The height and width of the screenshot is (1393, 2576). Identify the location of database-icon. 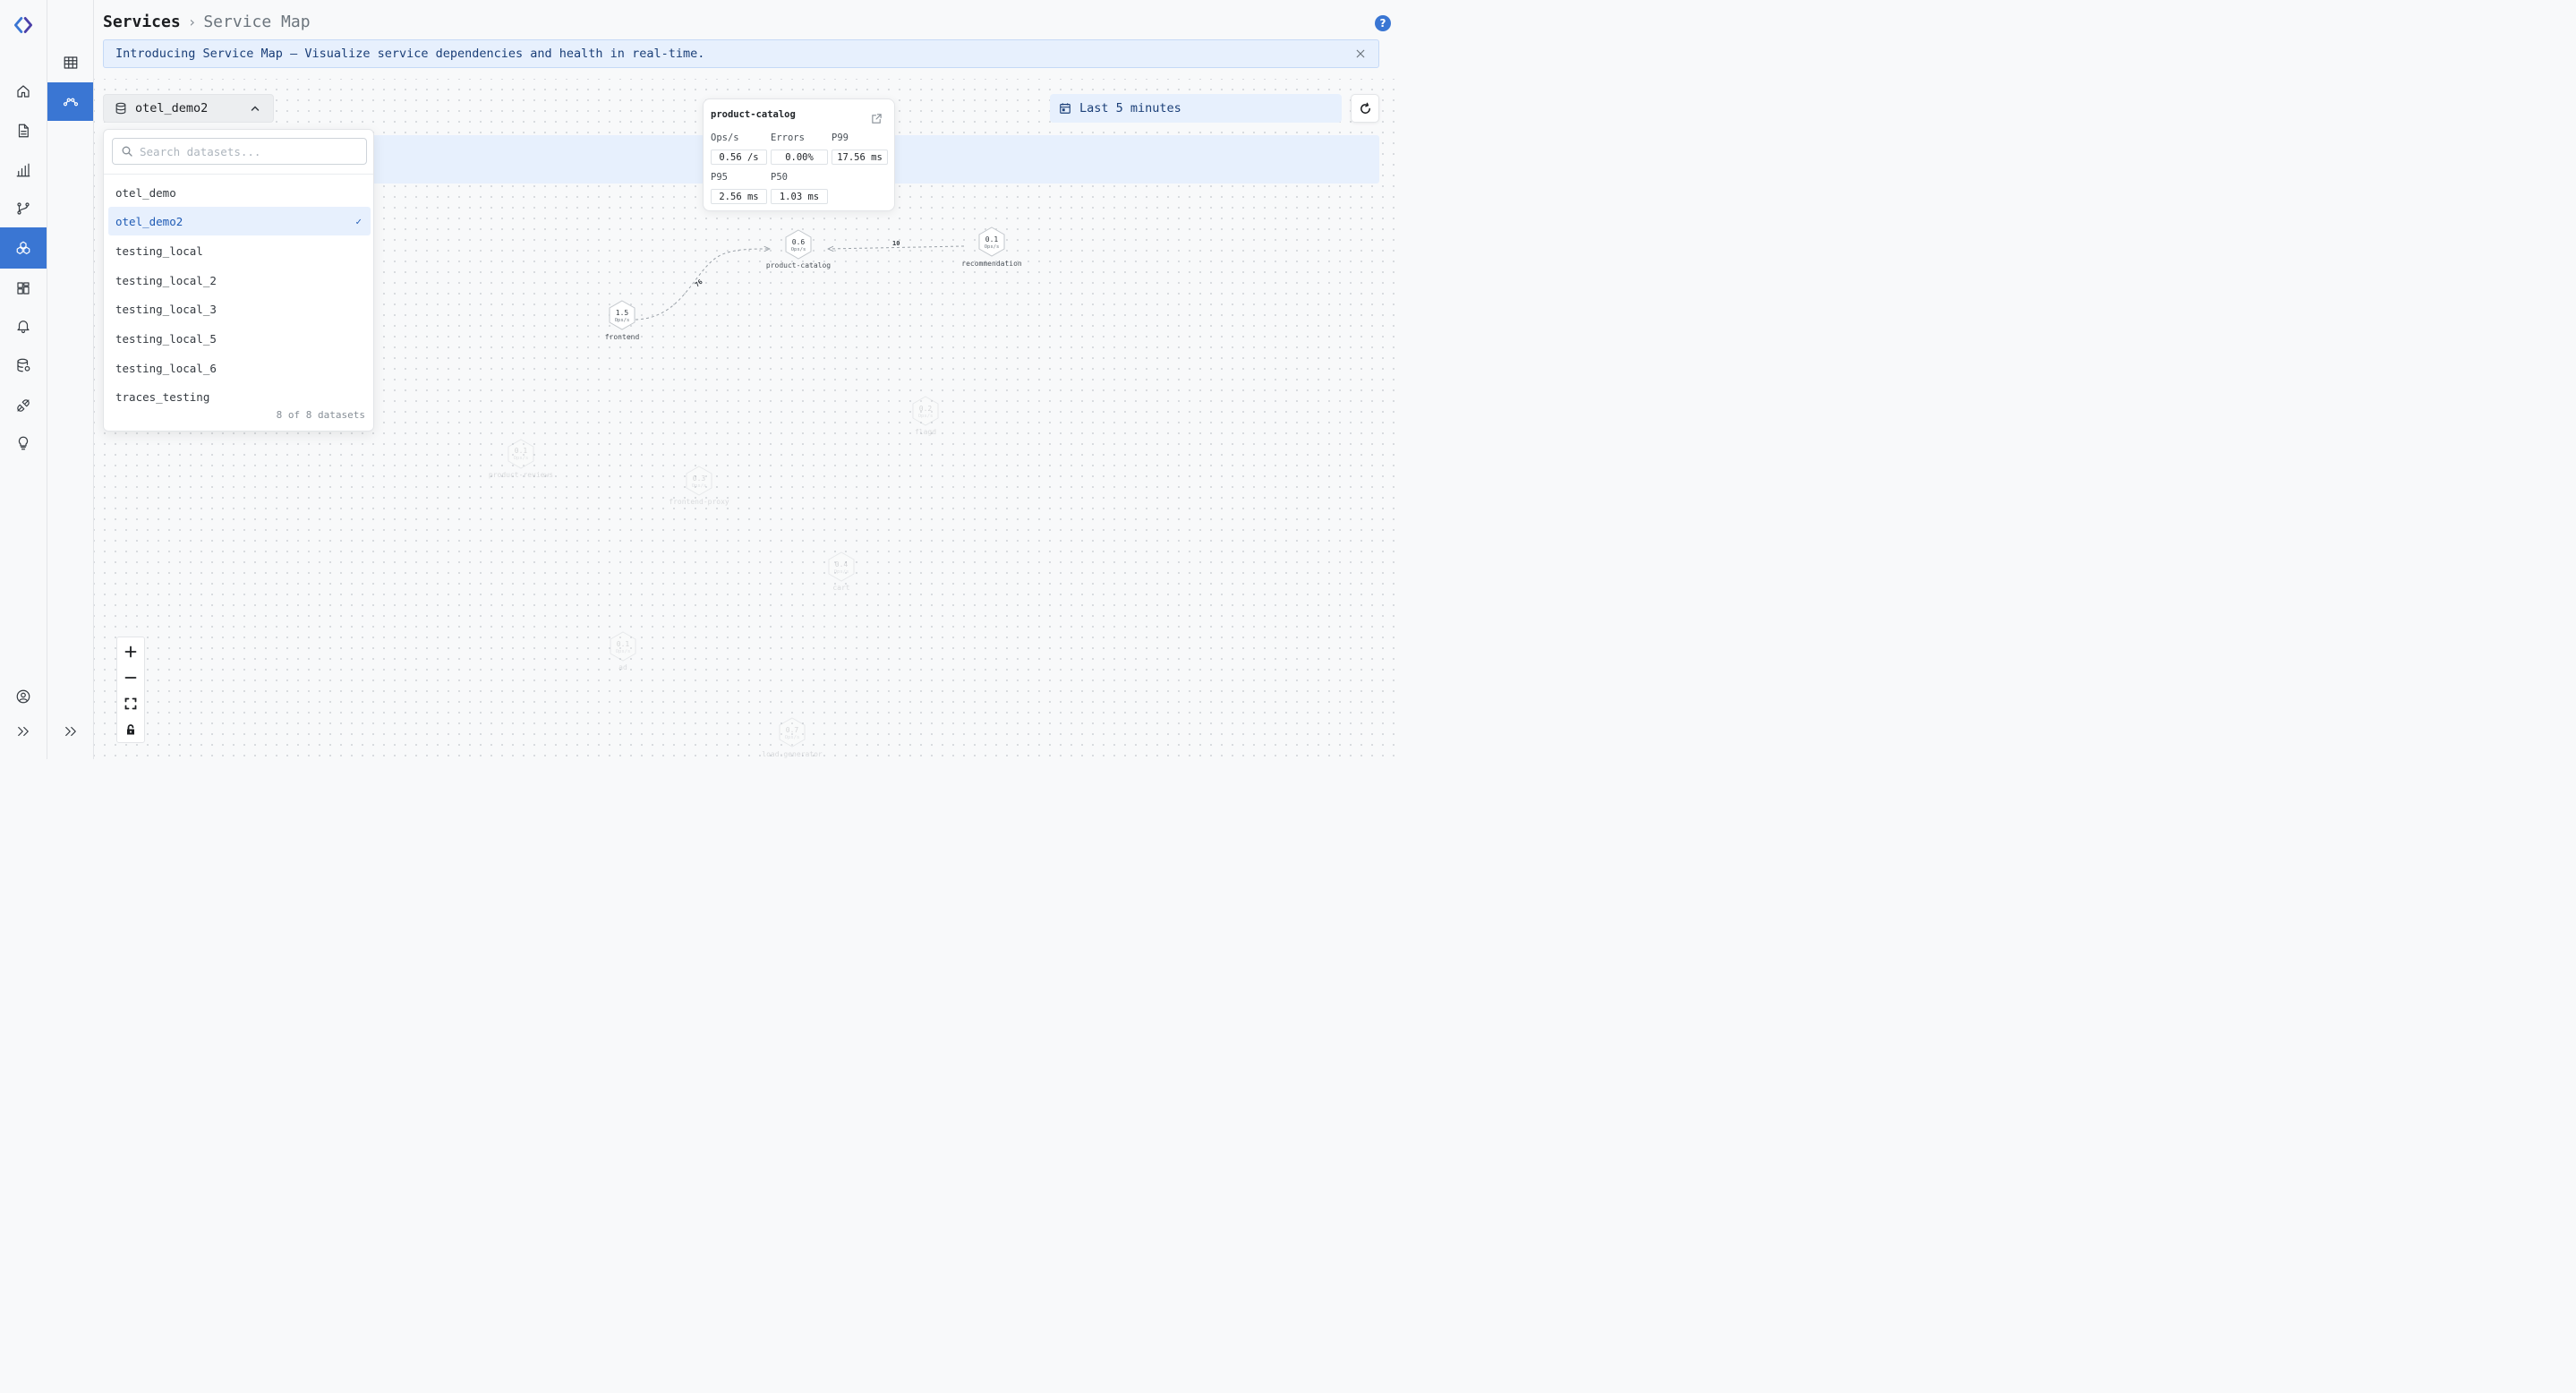
(120, 108).